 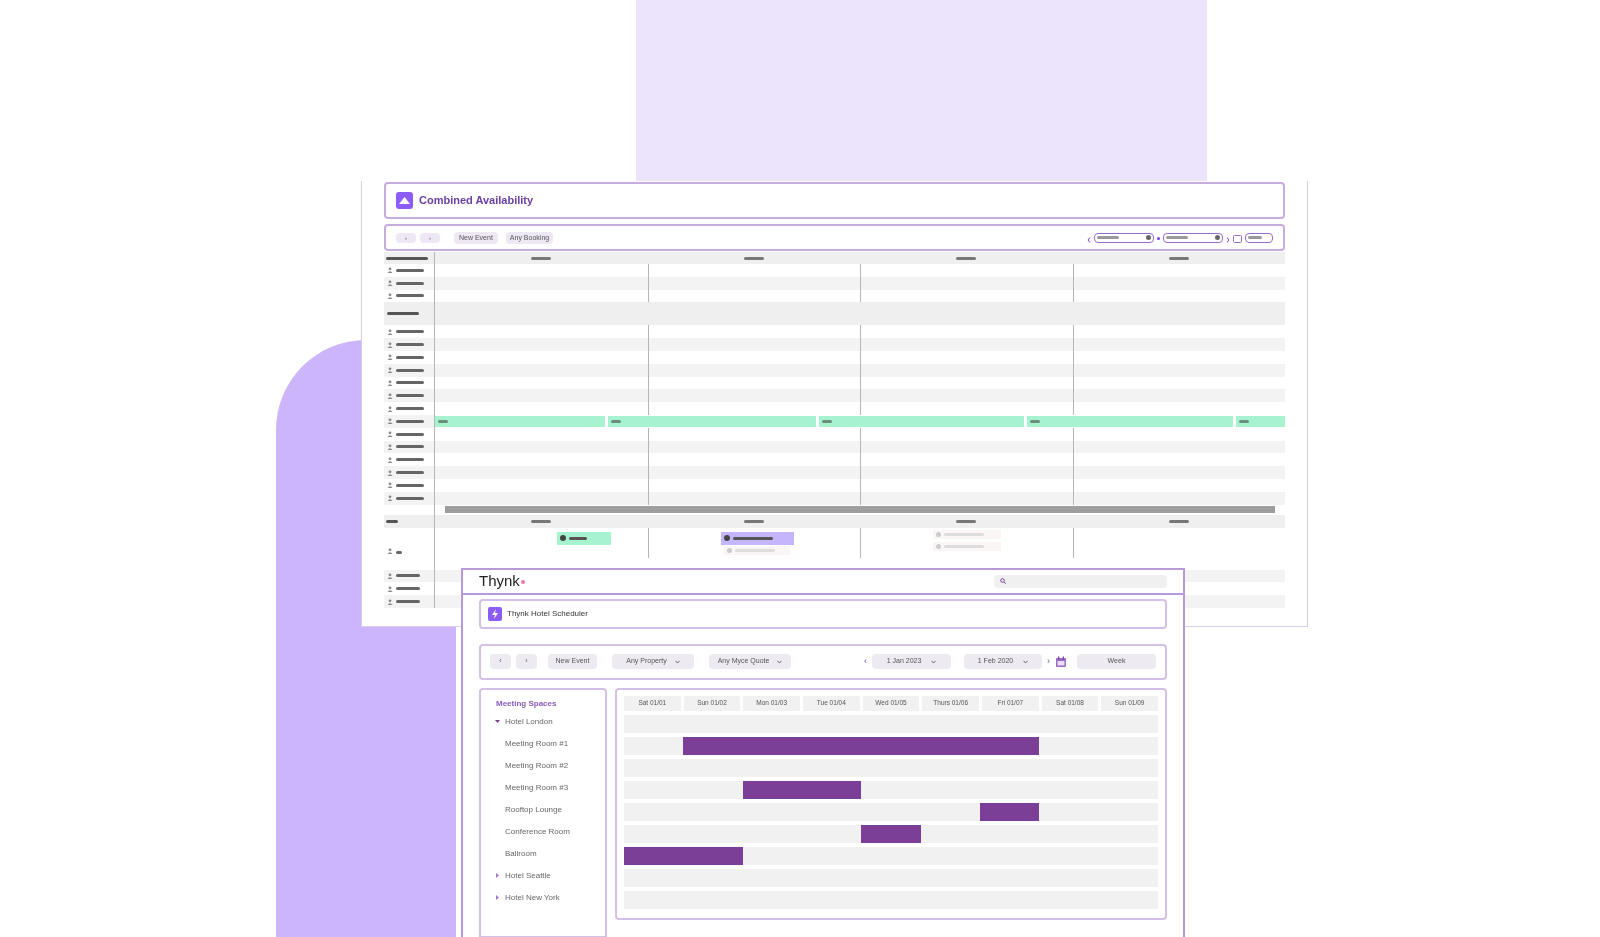 What do you see at coordinates (529, 721) in the screenshot?
I see `tree-item: Hotel London` at bounding box center [529, 721].